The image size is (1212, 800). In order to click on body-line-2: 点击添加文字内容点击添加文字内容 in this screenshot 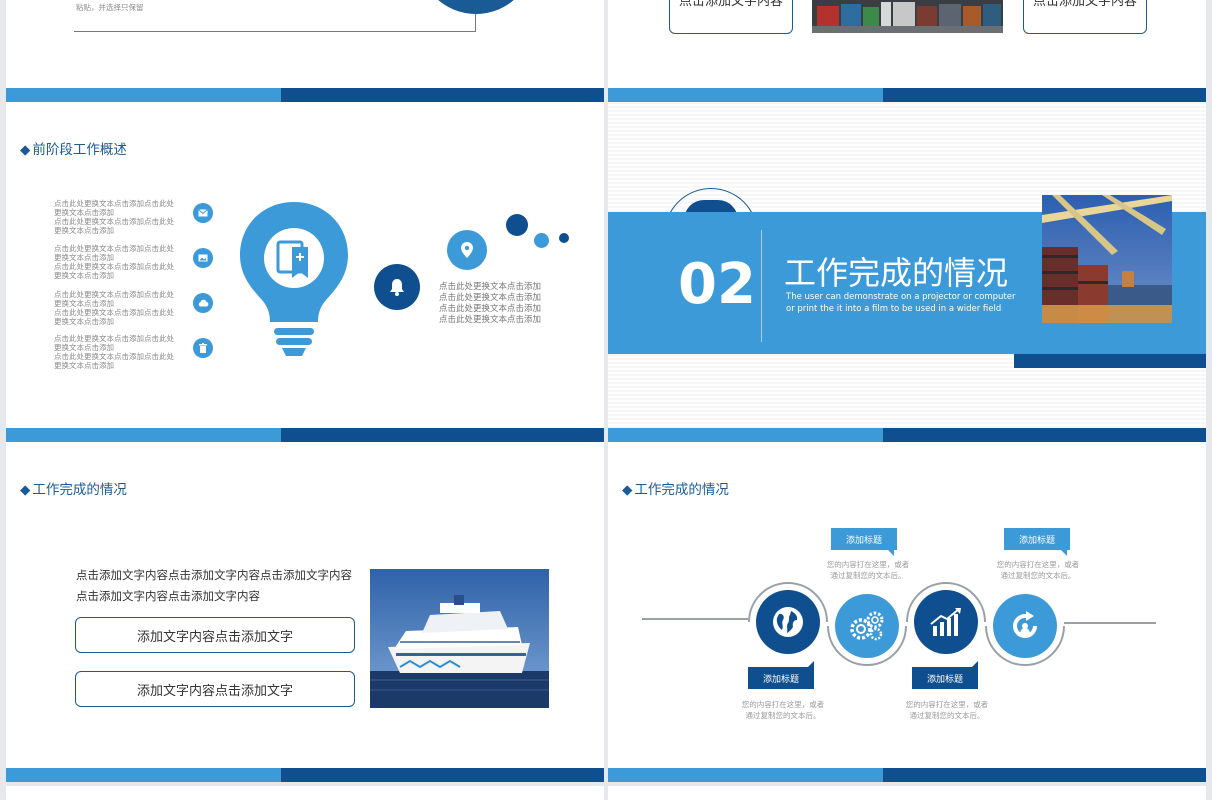, I will do `click(168, 596)`.